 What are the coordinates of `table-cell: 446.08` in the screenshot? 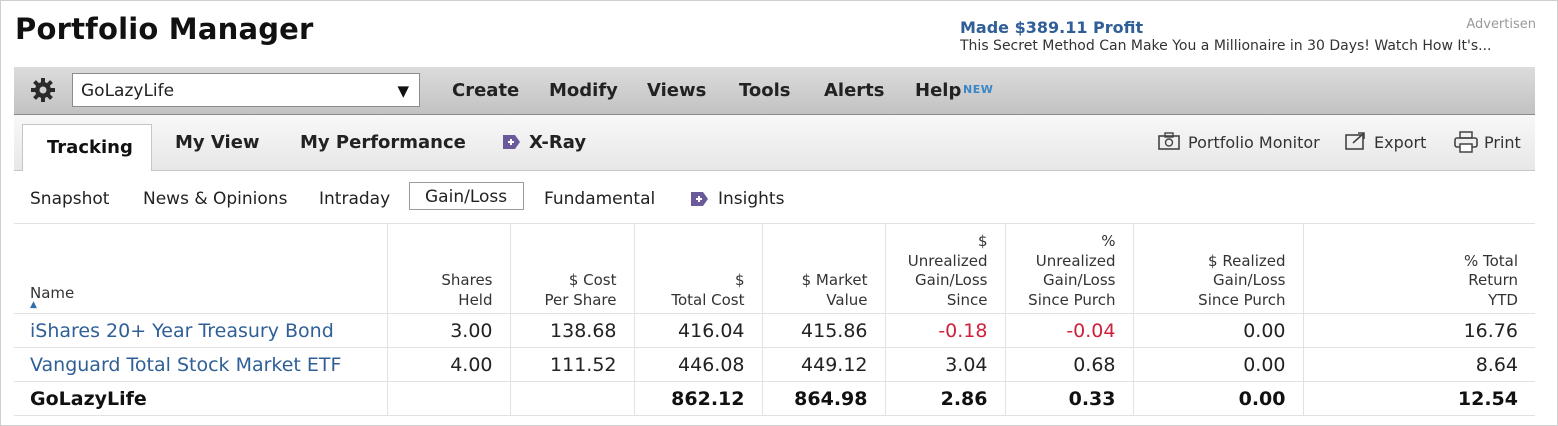 It's located at (698, 364).